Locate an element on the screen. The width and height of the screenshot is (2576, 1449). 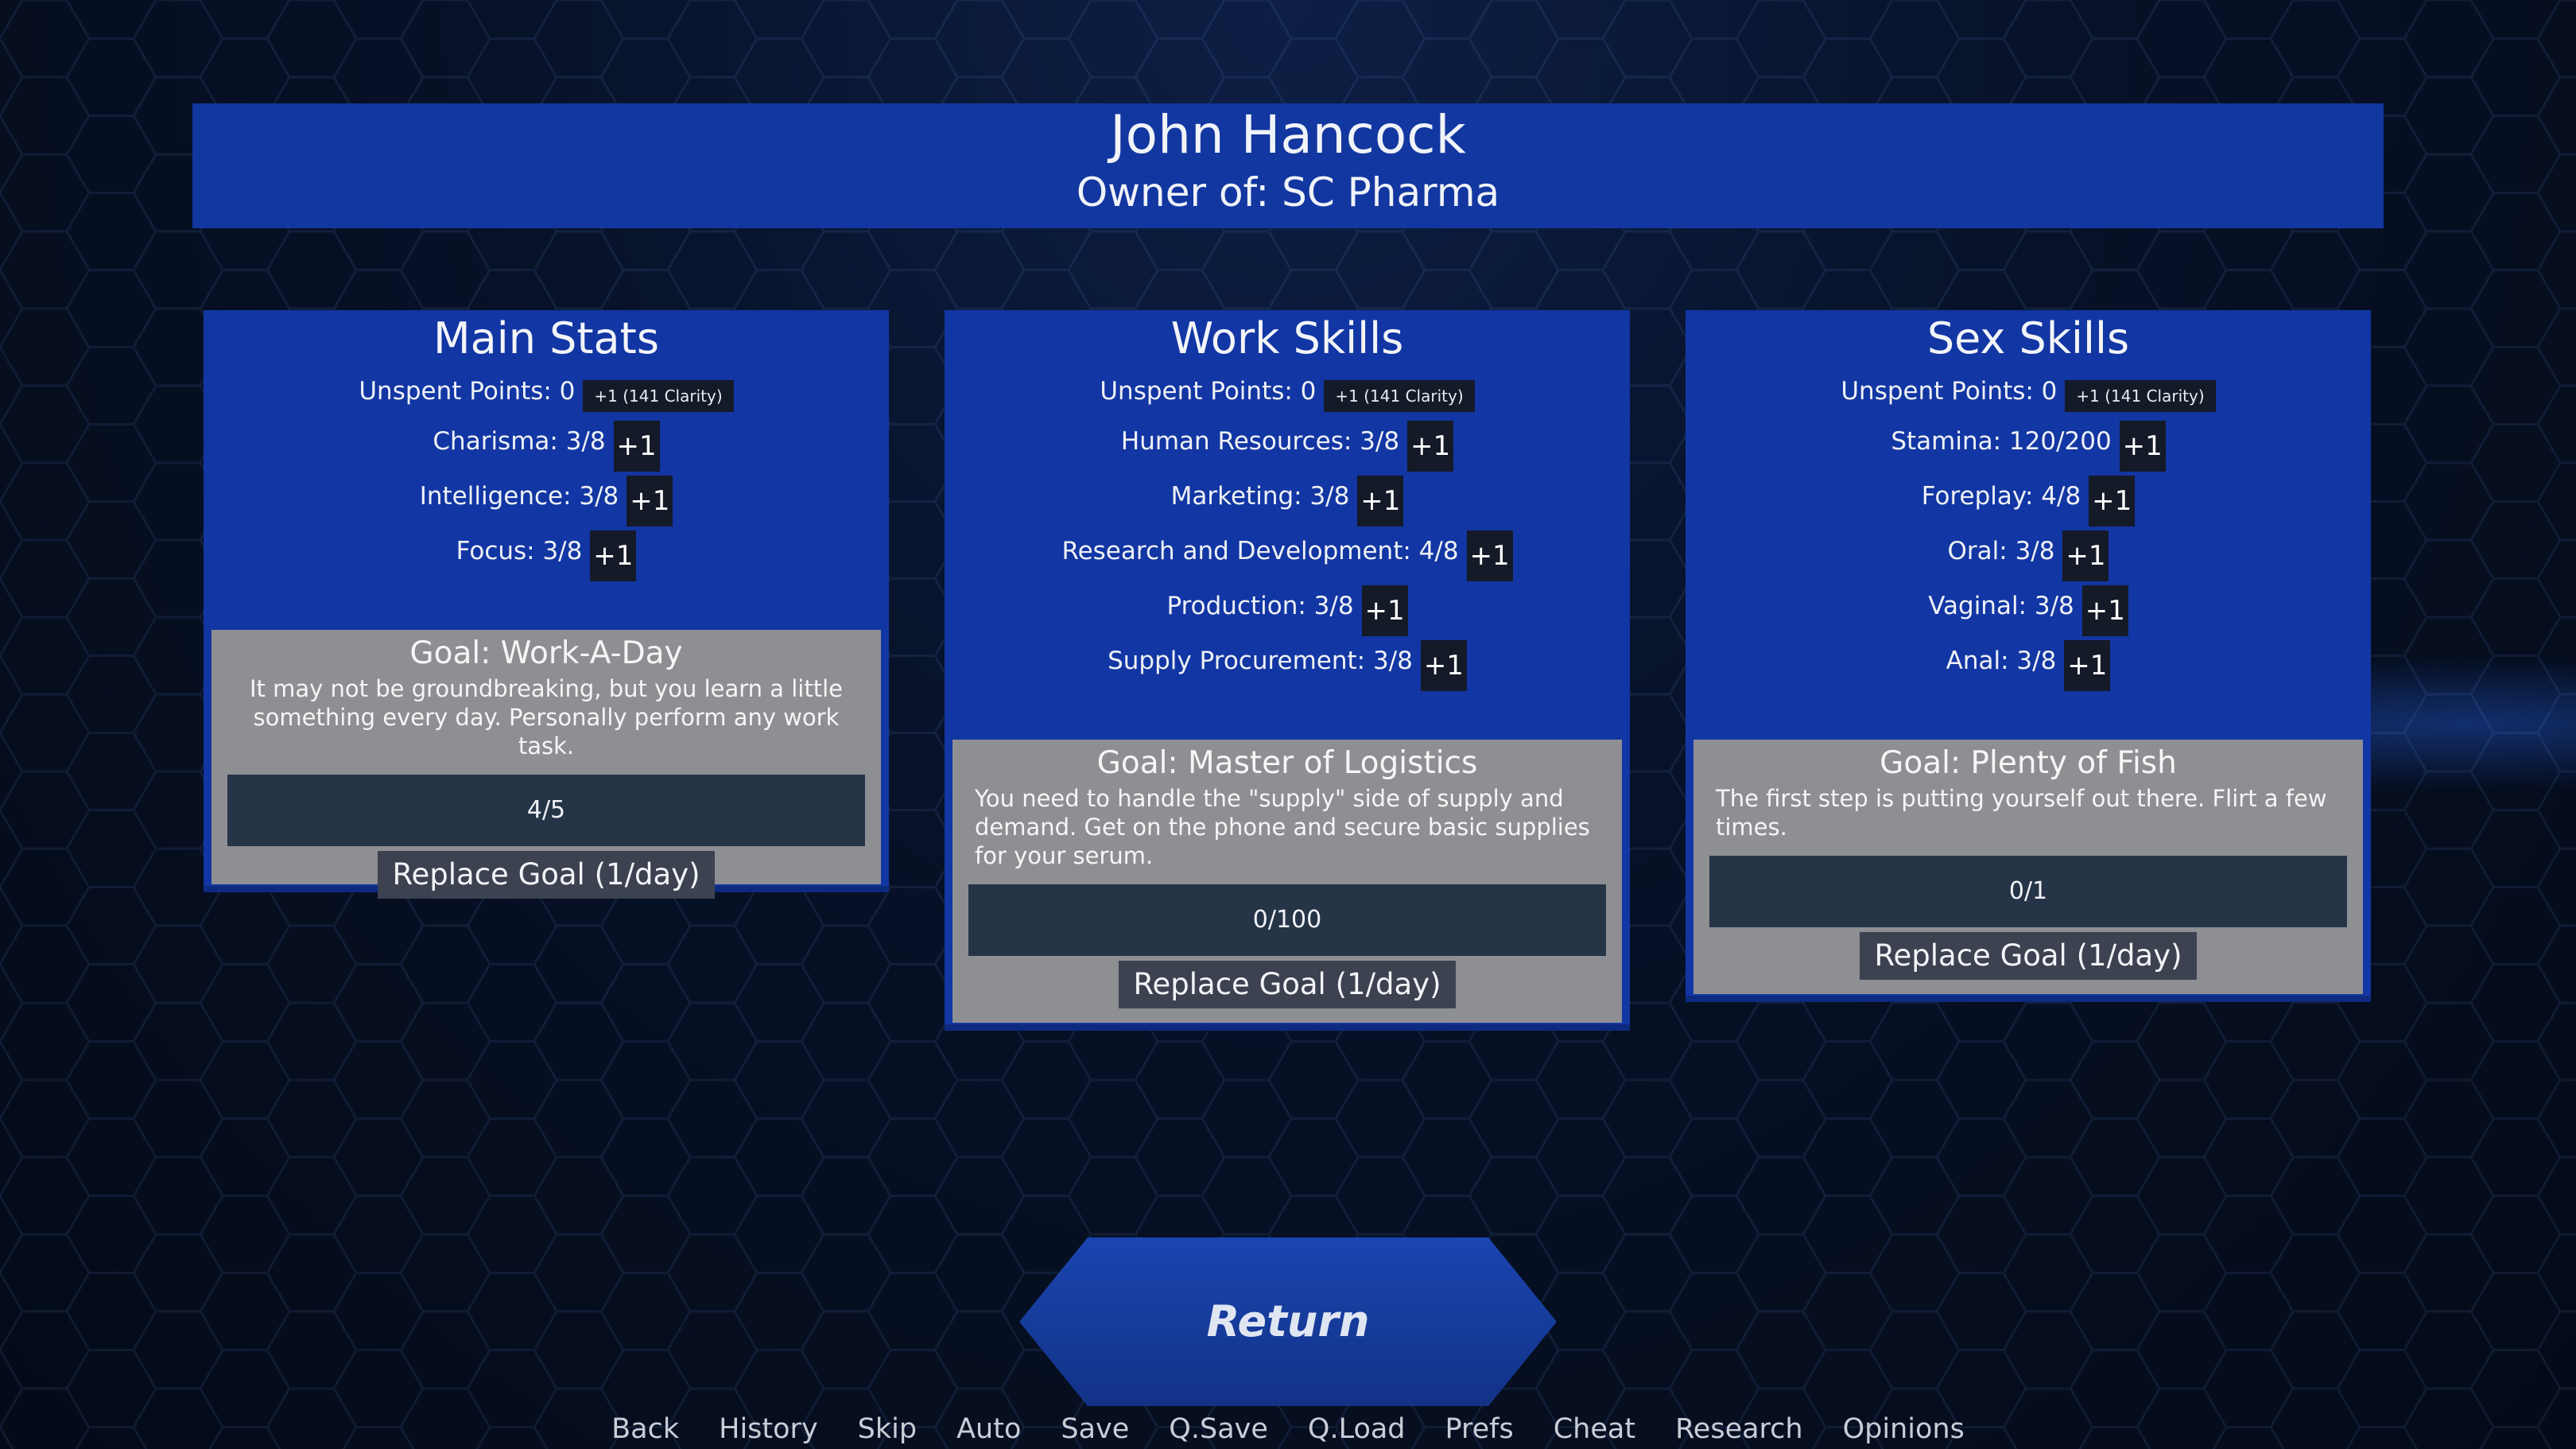
increase-foreplay-button: +1 is located at coordinates (2112, 500).